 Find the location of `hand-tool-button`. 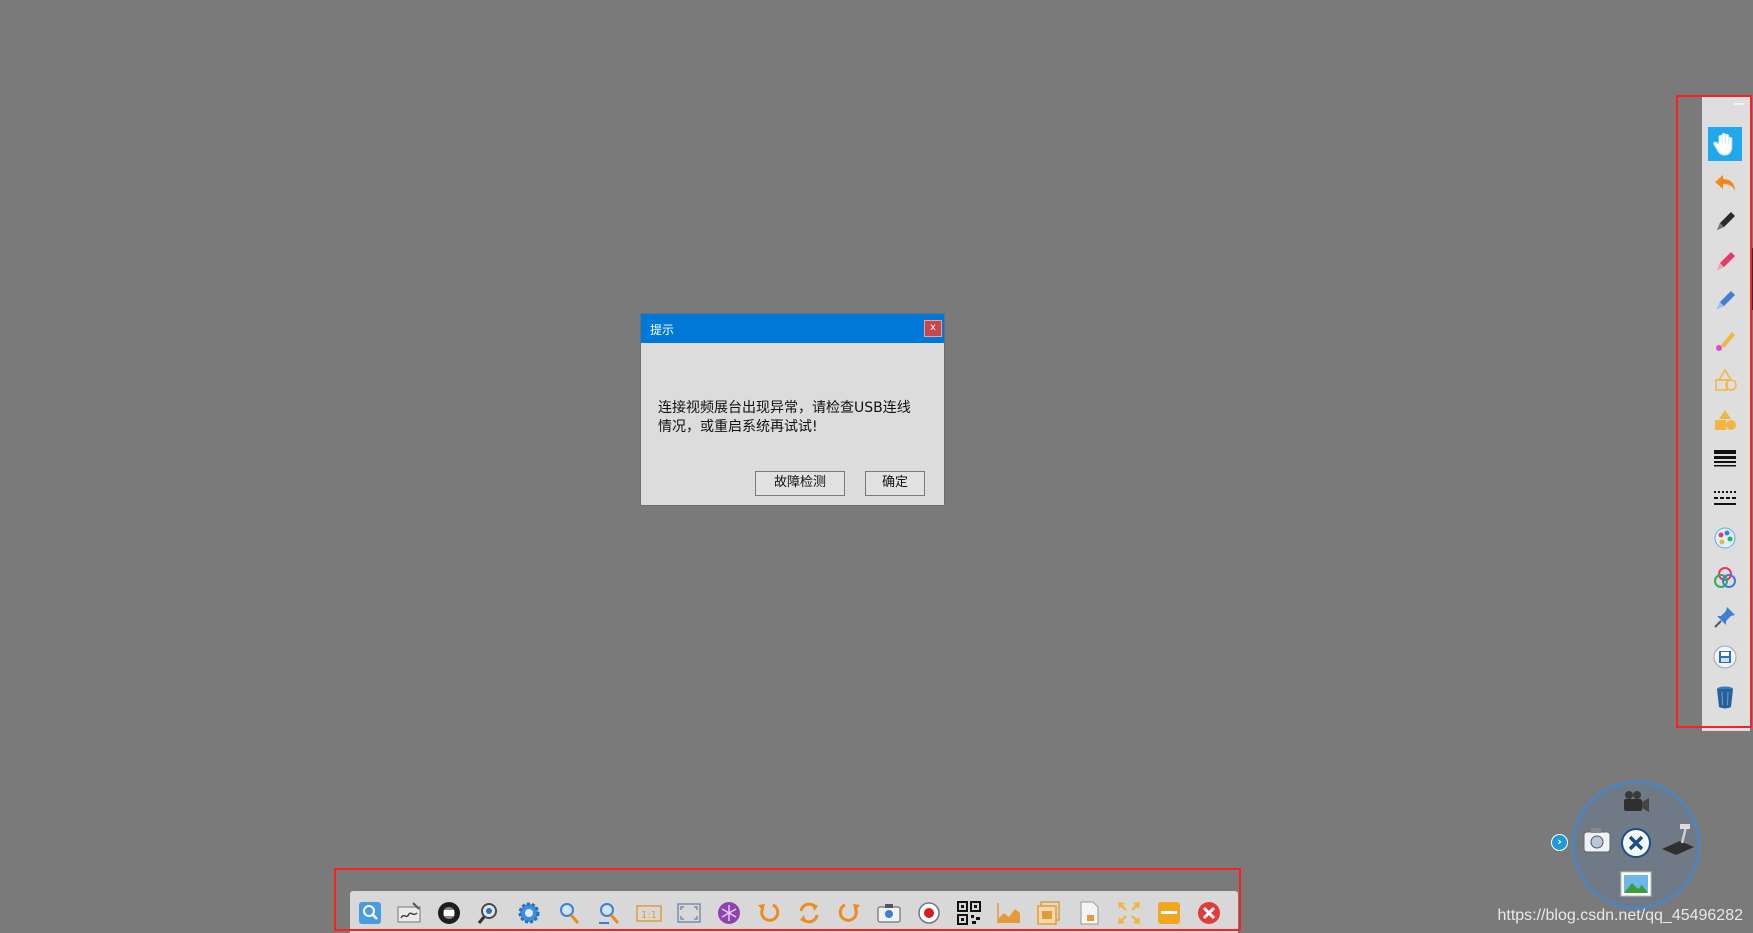

hand-tool-button is located at coordinates (1725, 144).